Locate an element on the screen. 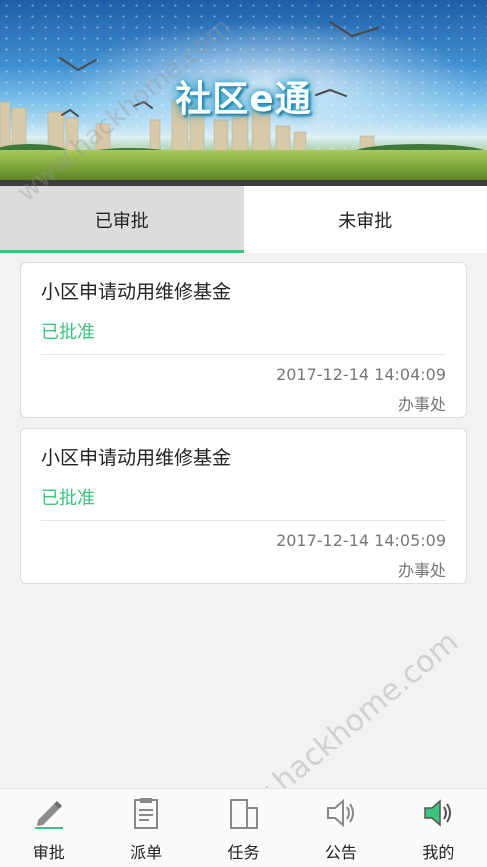  banner-grass is located at coordinates (243, 165).